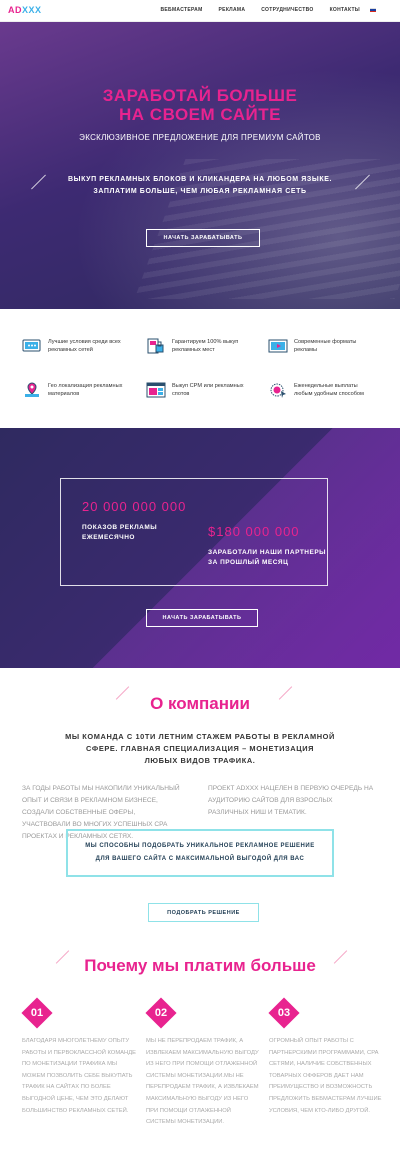  I want to click on language-flag-icon, so click(373, 10).